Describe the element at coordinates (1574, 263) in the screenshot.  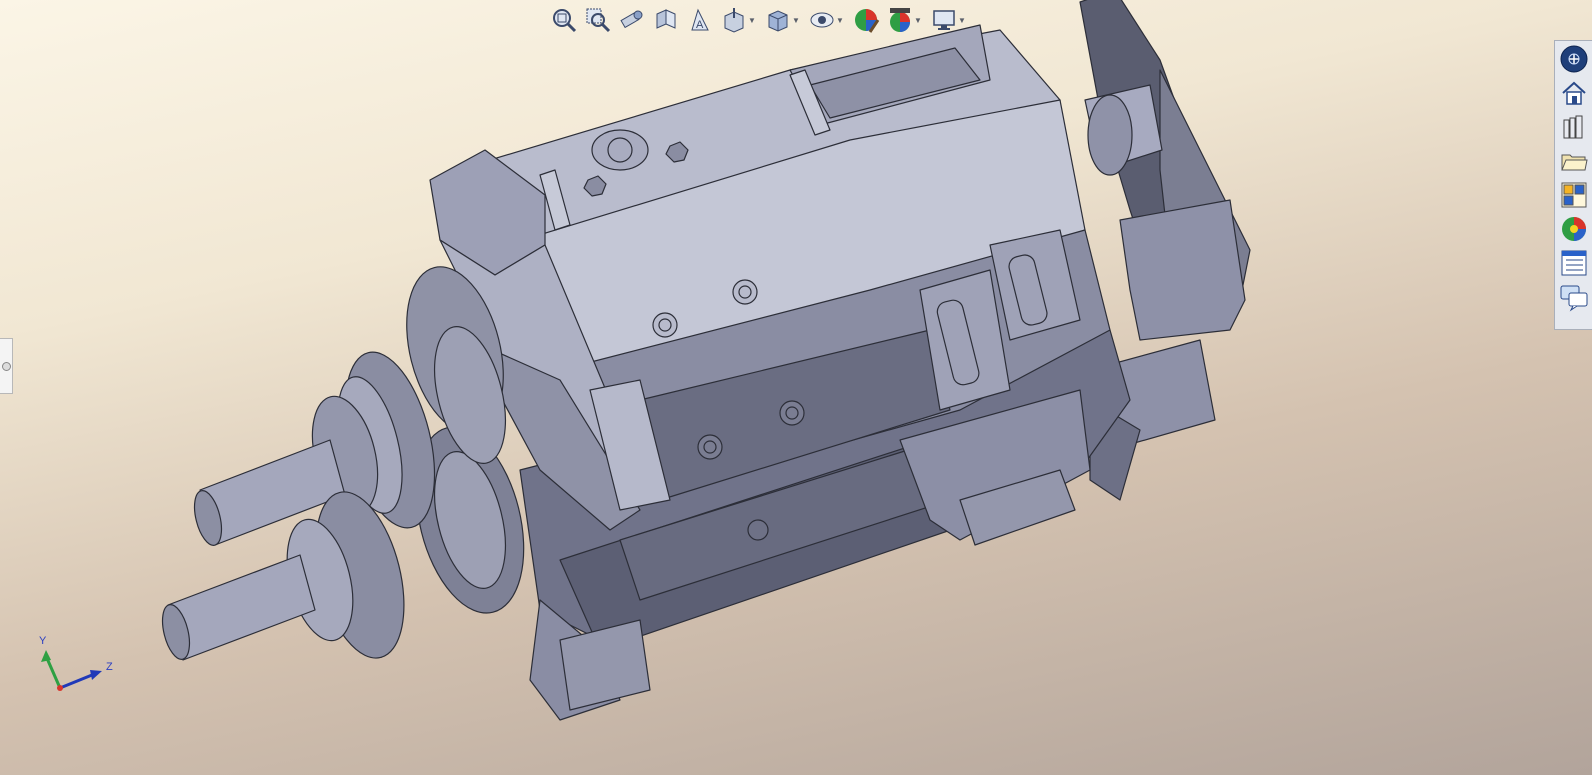
I see `custom-properties-icon` at that location.